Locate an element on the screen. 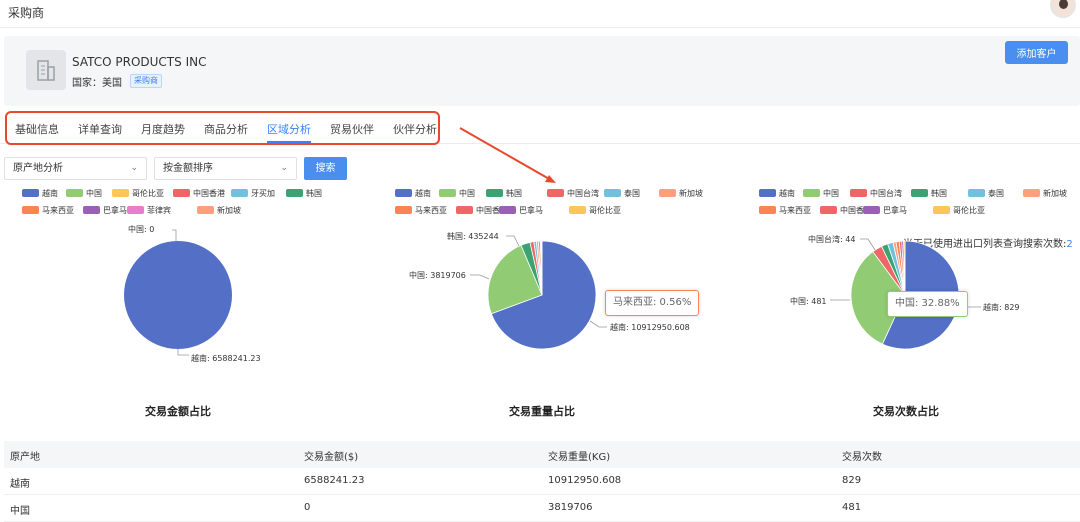  pie-data-label: 中国: 3819706 is located at coordinates (437, 275).